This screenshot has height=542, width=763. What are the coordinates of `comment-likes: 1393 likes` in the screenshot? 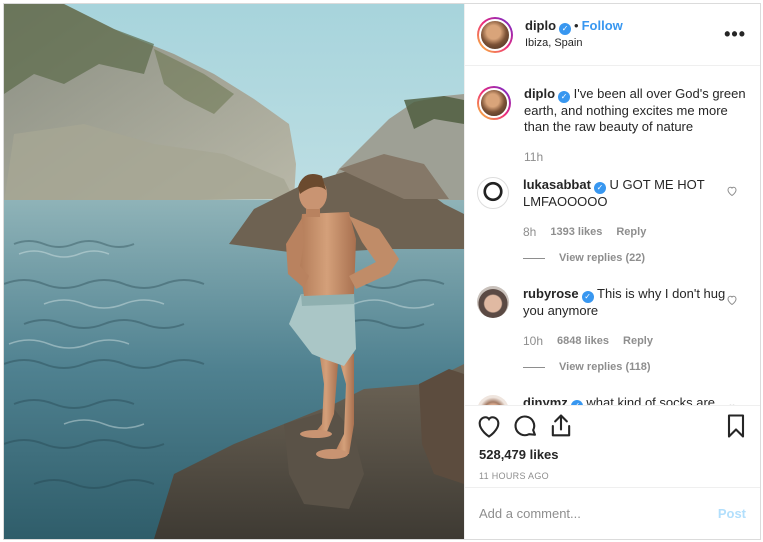 It's located at (576, 232).